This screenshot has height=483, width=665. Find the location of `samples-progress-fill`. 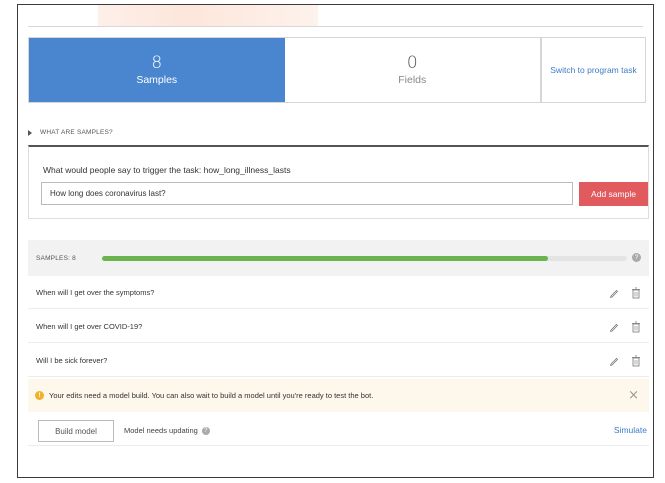

samples-progress-fill is located at coordinates (325, 258).